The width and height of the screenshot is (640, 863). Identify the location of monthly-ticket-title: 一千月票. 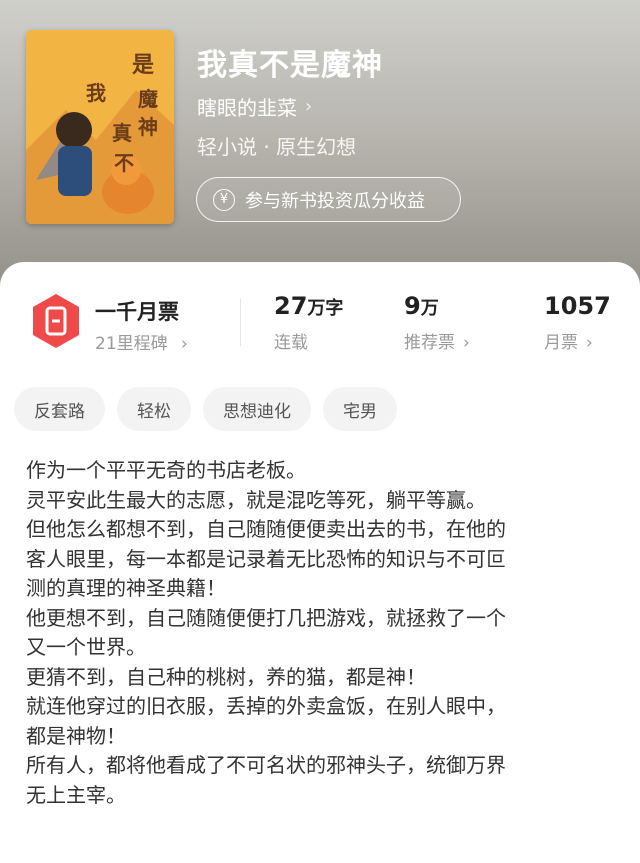
(137, 311).